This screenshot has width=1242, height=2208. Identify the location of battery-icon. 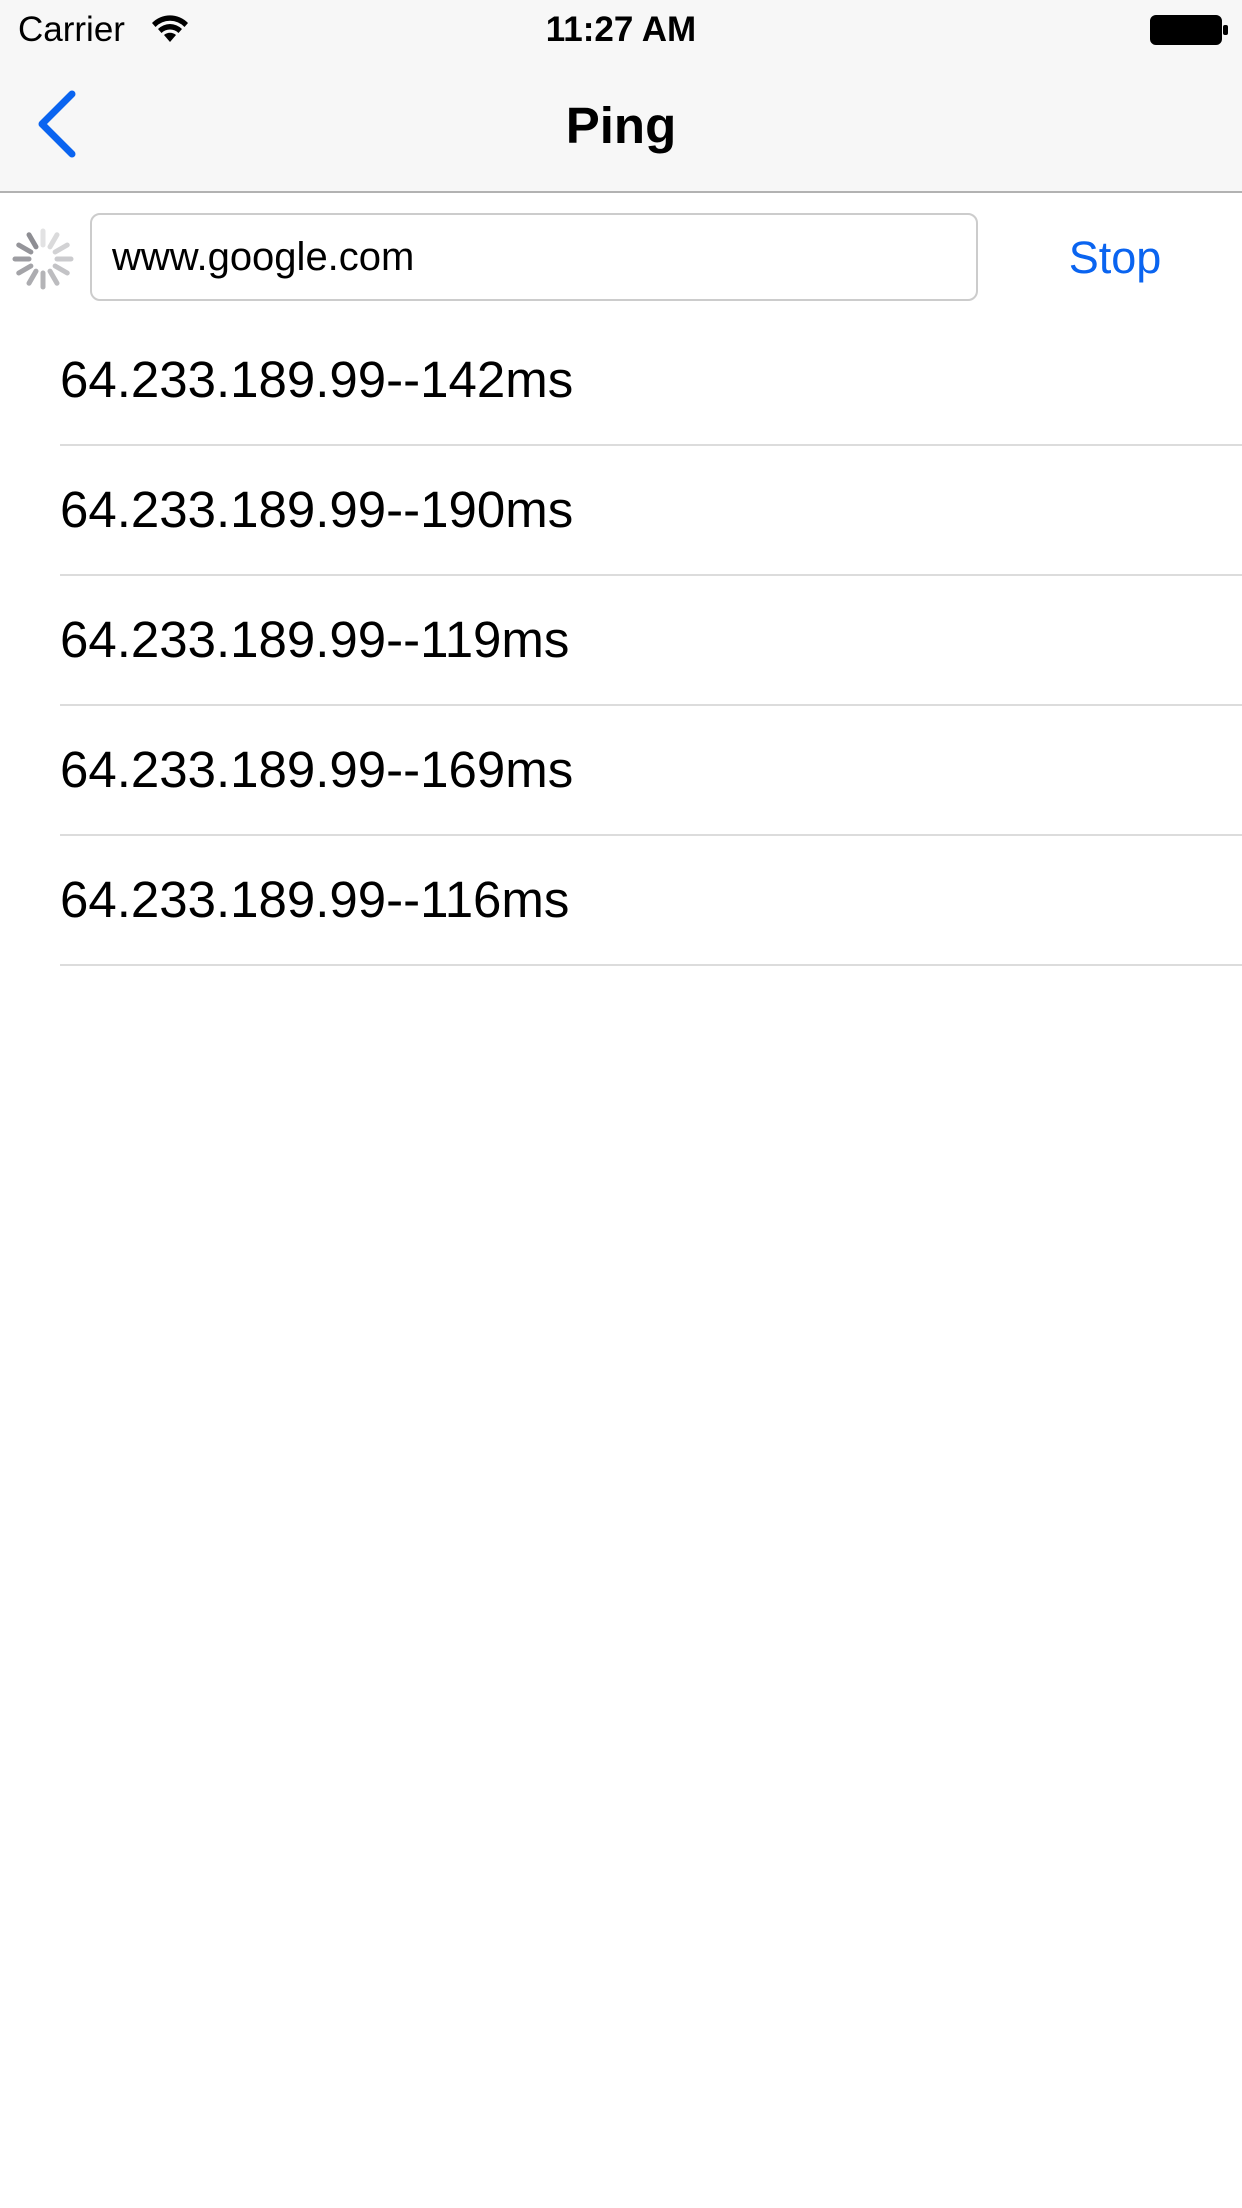
(1189, 30).